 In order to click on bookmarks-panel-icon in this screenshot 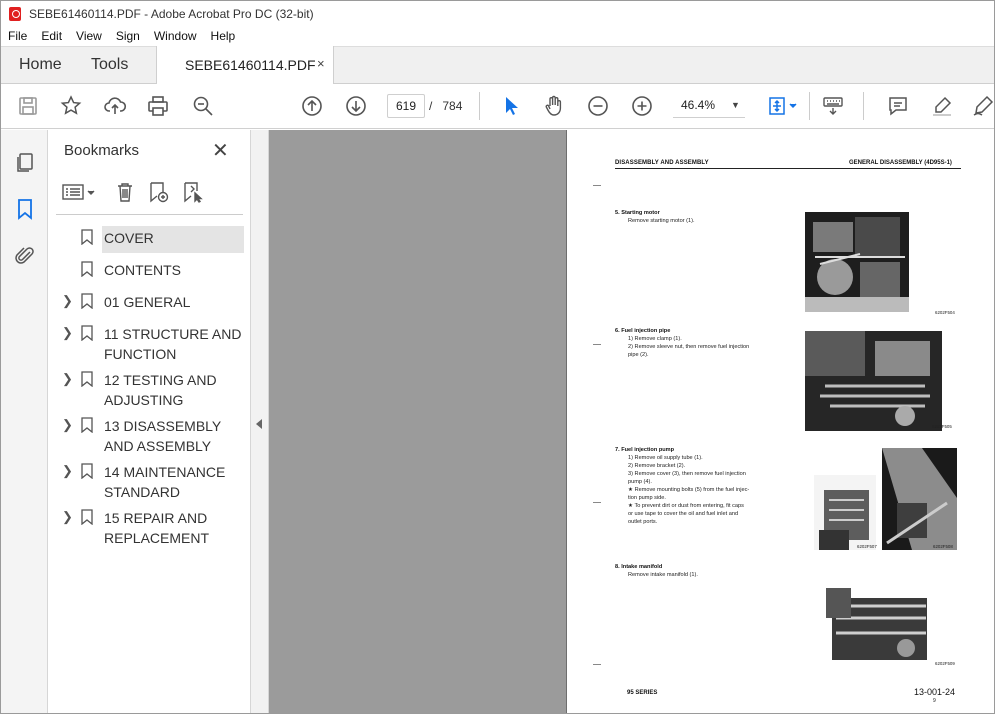, I will do `click(25, 209)`.